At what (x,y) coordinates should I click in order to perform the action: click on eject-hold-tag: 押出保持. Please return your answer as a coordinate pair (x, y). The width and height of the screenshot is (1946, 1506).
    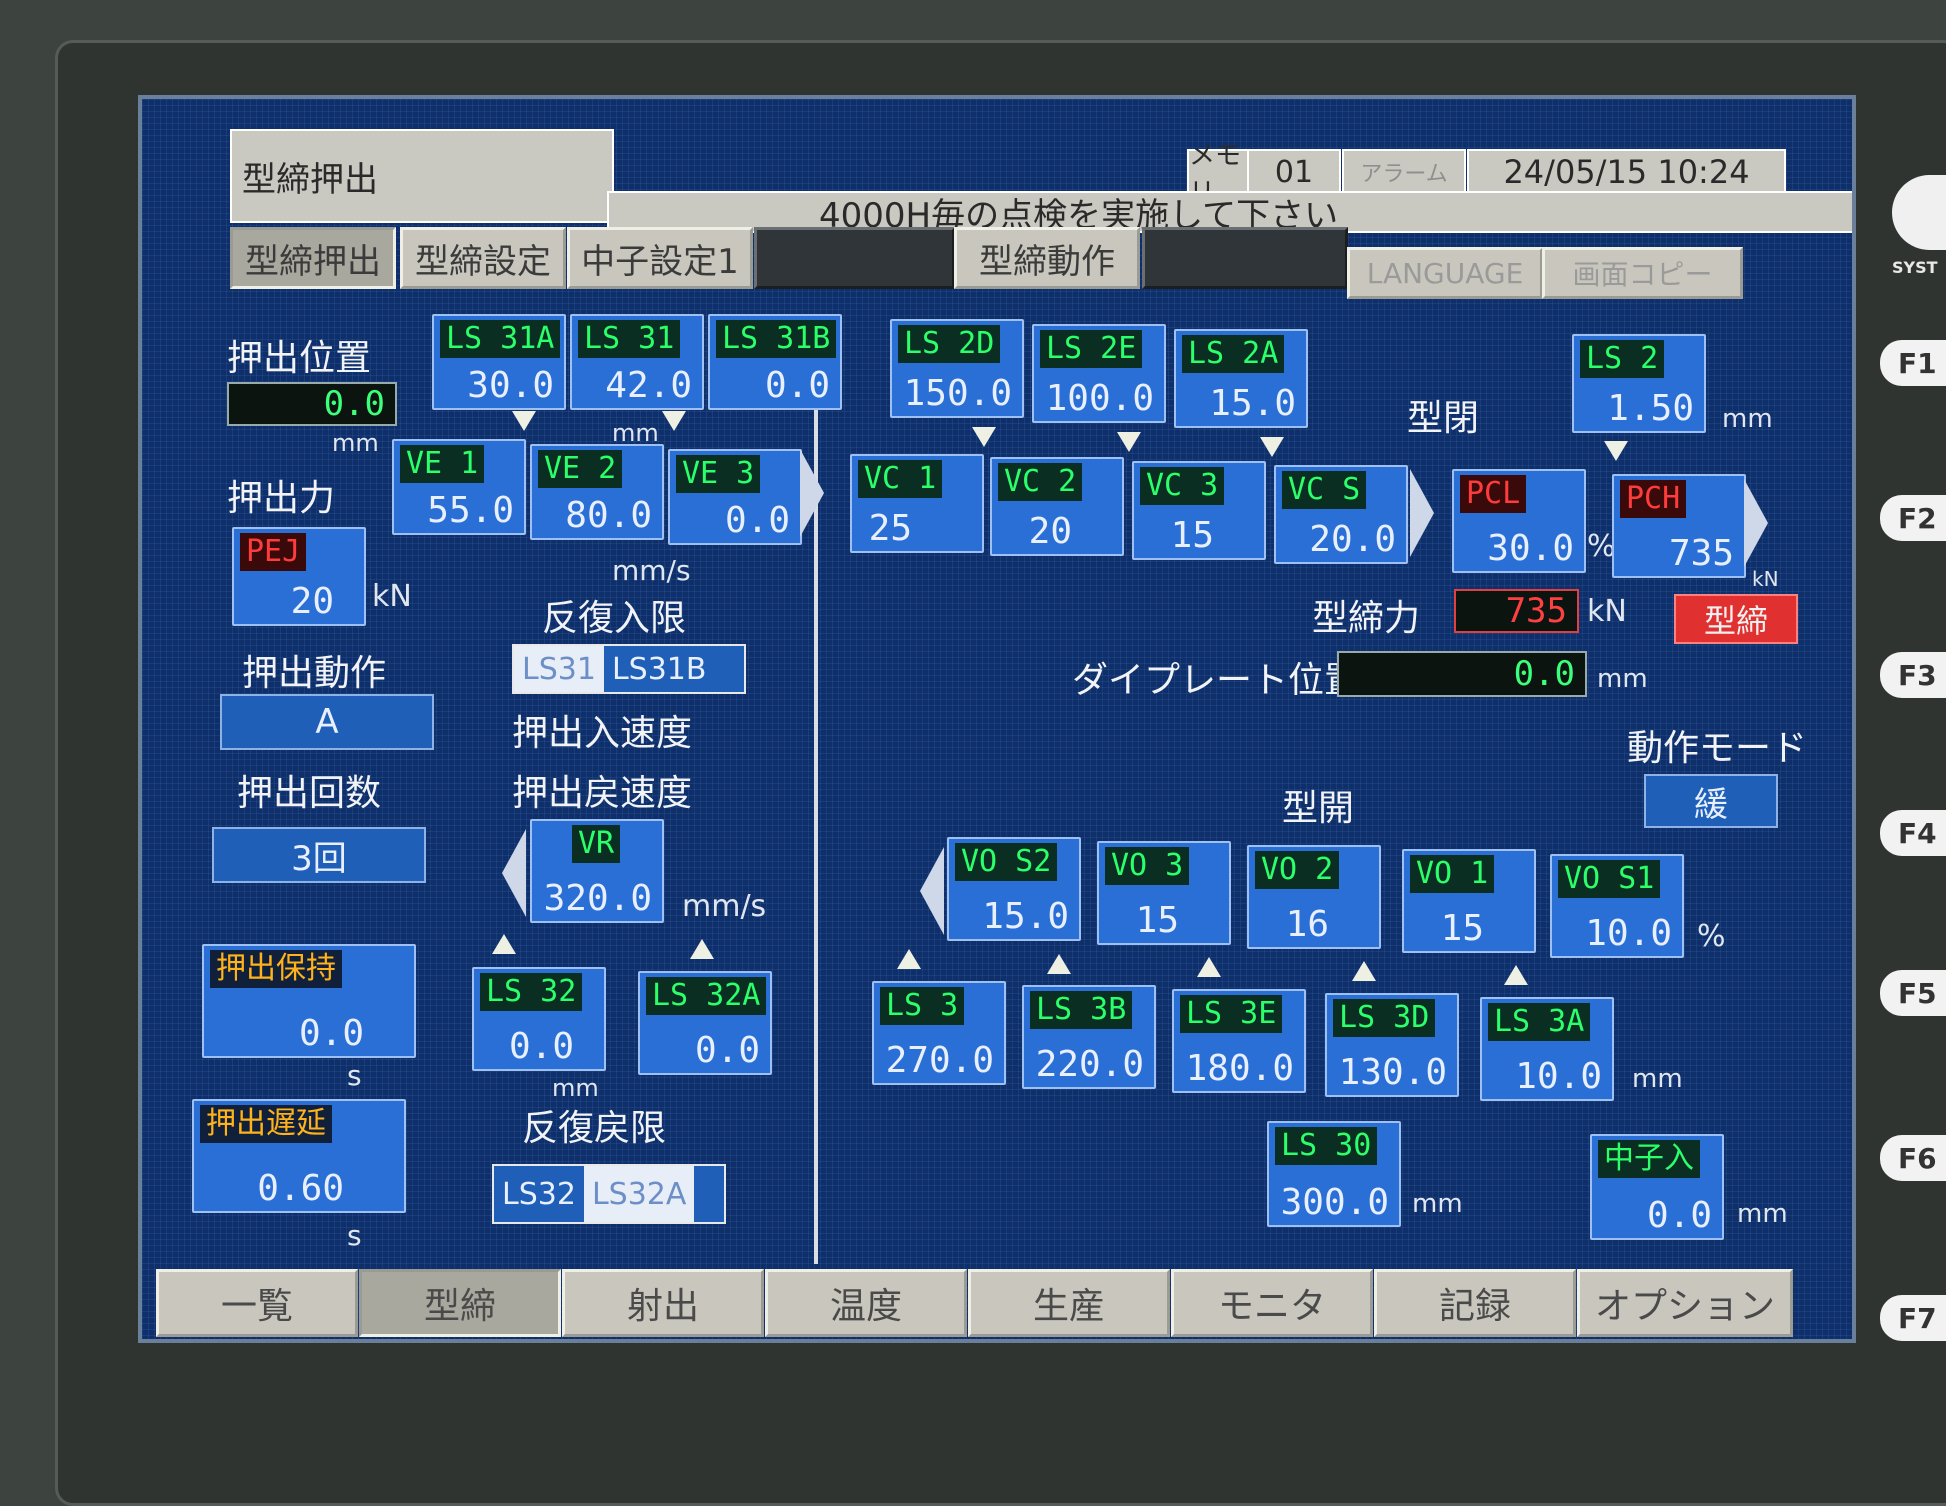
    Looking at the image, I should click on (276, 969).